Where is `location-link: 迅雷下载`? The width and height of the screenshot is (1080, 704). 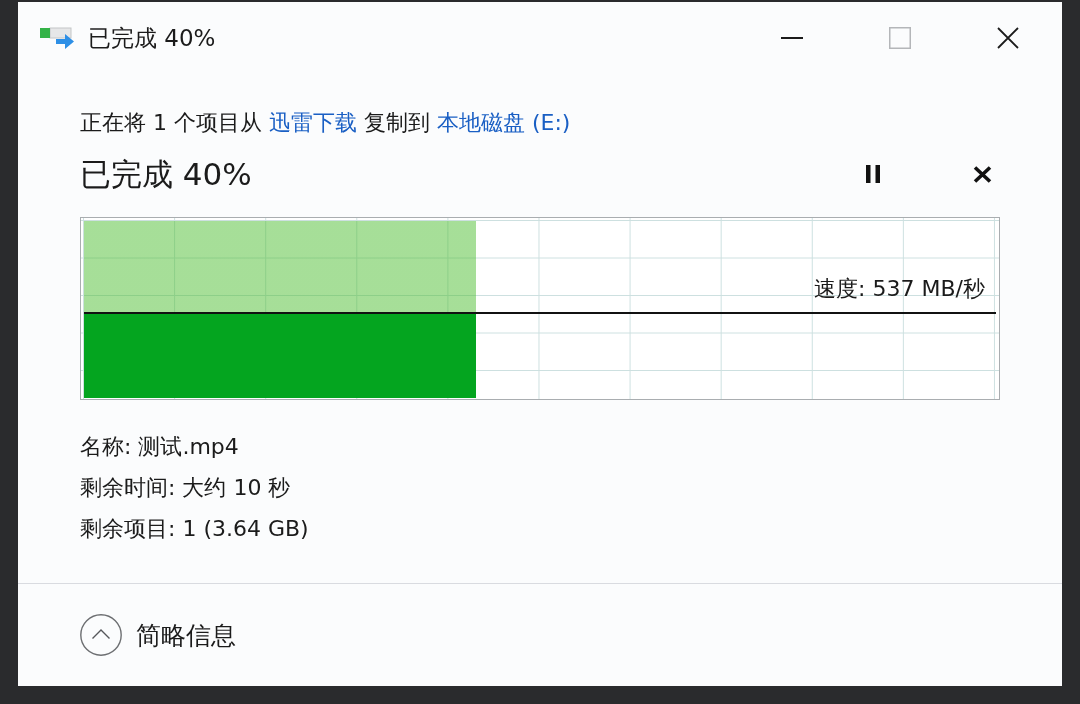 location-link: 迅雷下载 is located at coordinates (313, 122).